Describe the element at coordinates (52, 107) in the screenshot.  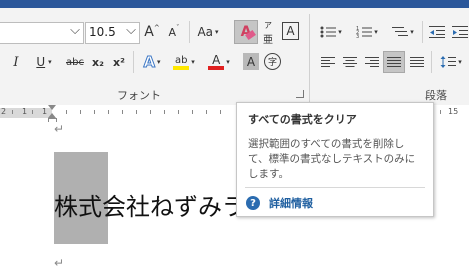
I see `first-line-indent-marker` at that location.